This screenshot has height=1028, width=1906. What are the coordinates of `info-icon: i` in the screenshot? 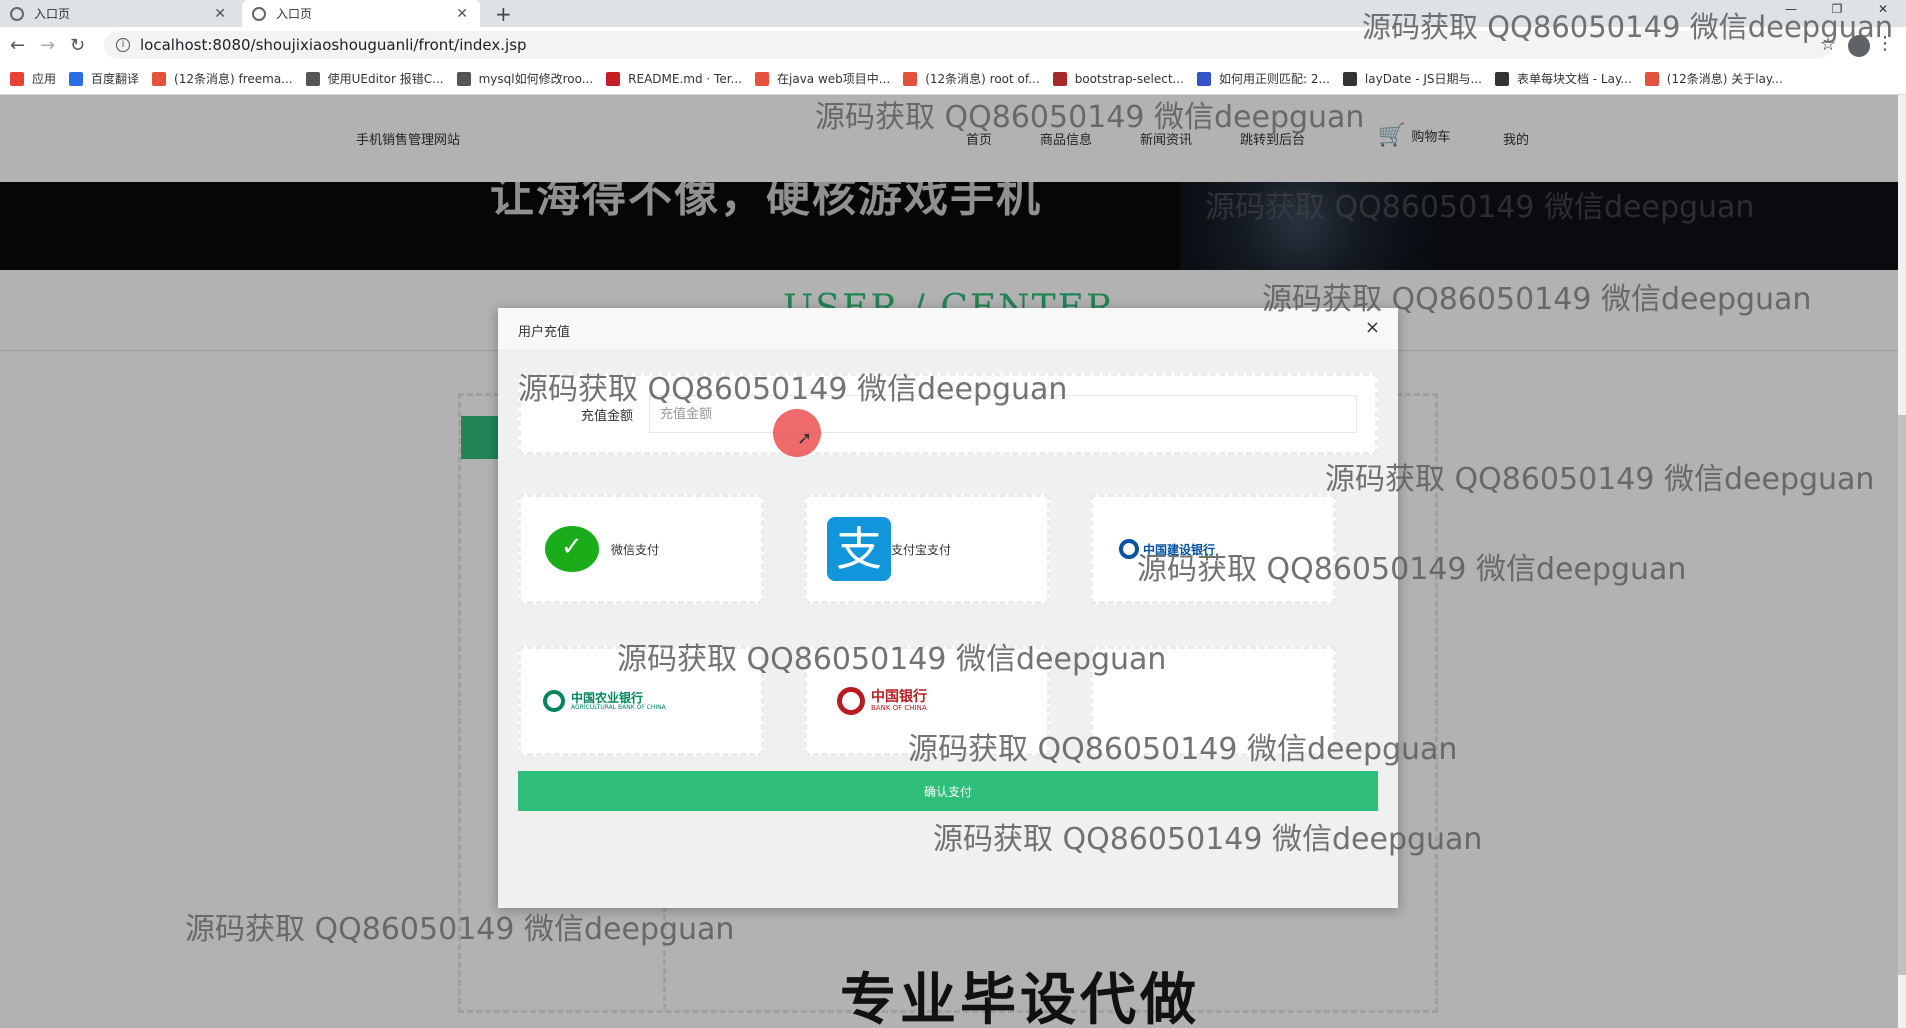 It's located at (123, 45).